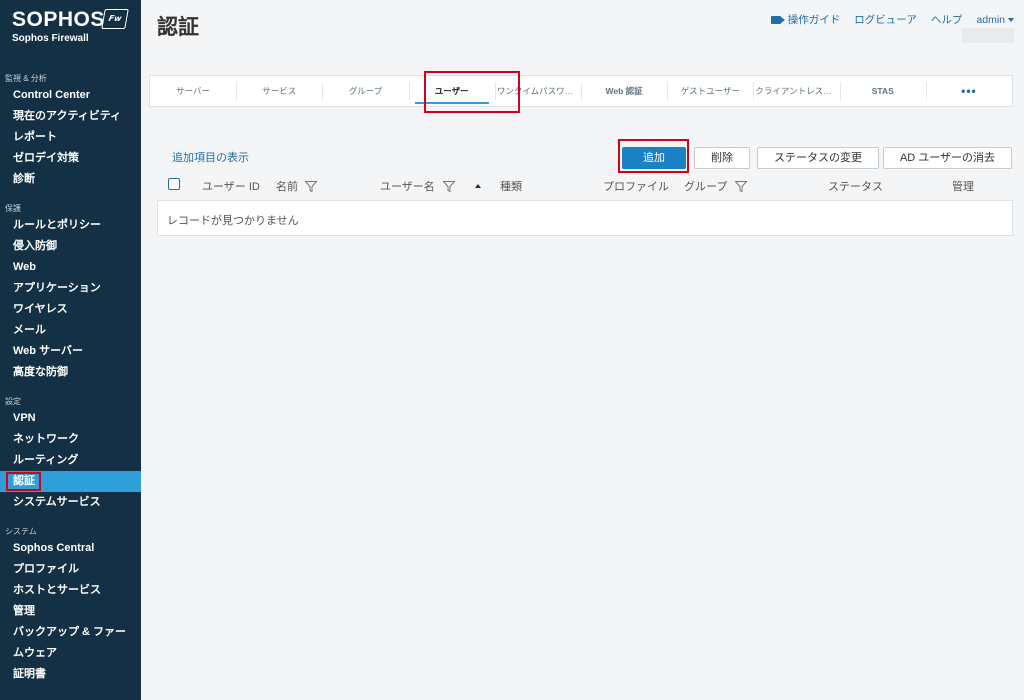 Image resolution: width=1024 pixels, height=700 pixels. What do you see at coordinates (115, 19) in the screenshot?
I see `firewall-badge-icon: Fw` at bounding box center [115, 19].